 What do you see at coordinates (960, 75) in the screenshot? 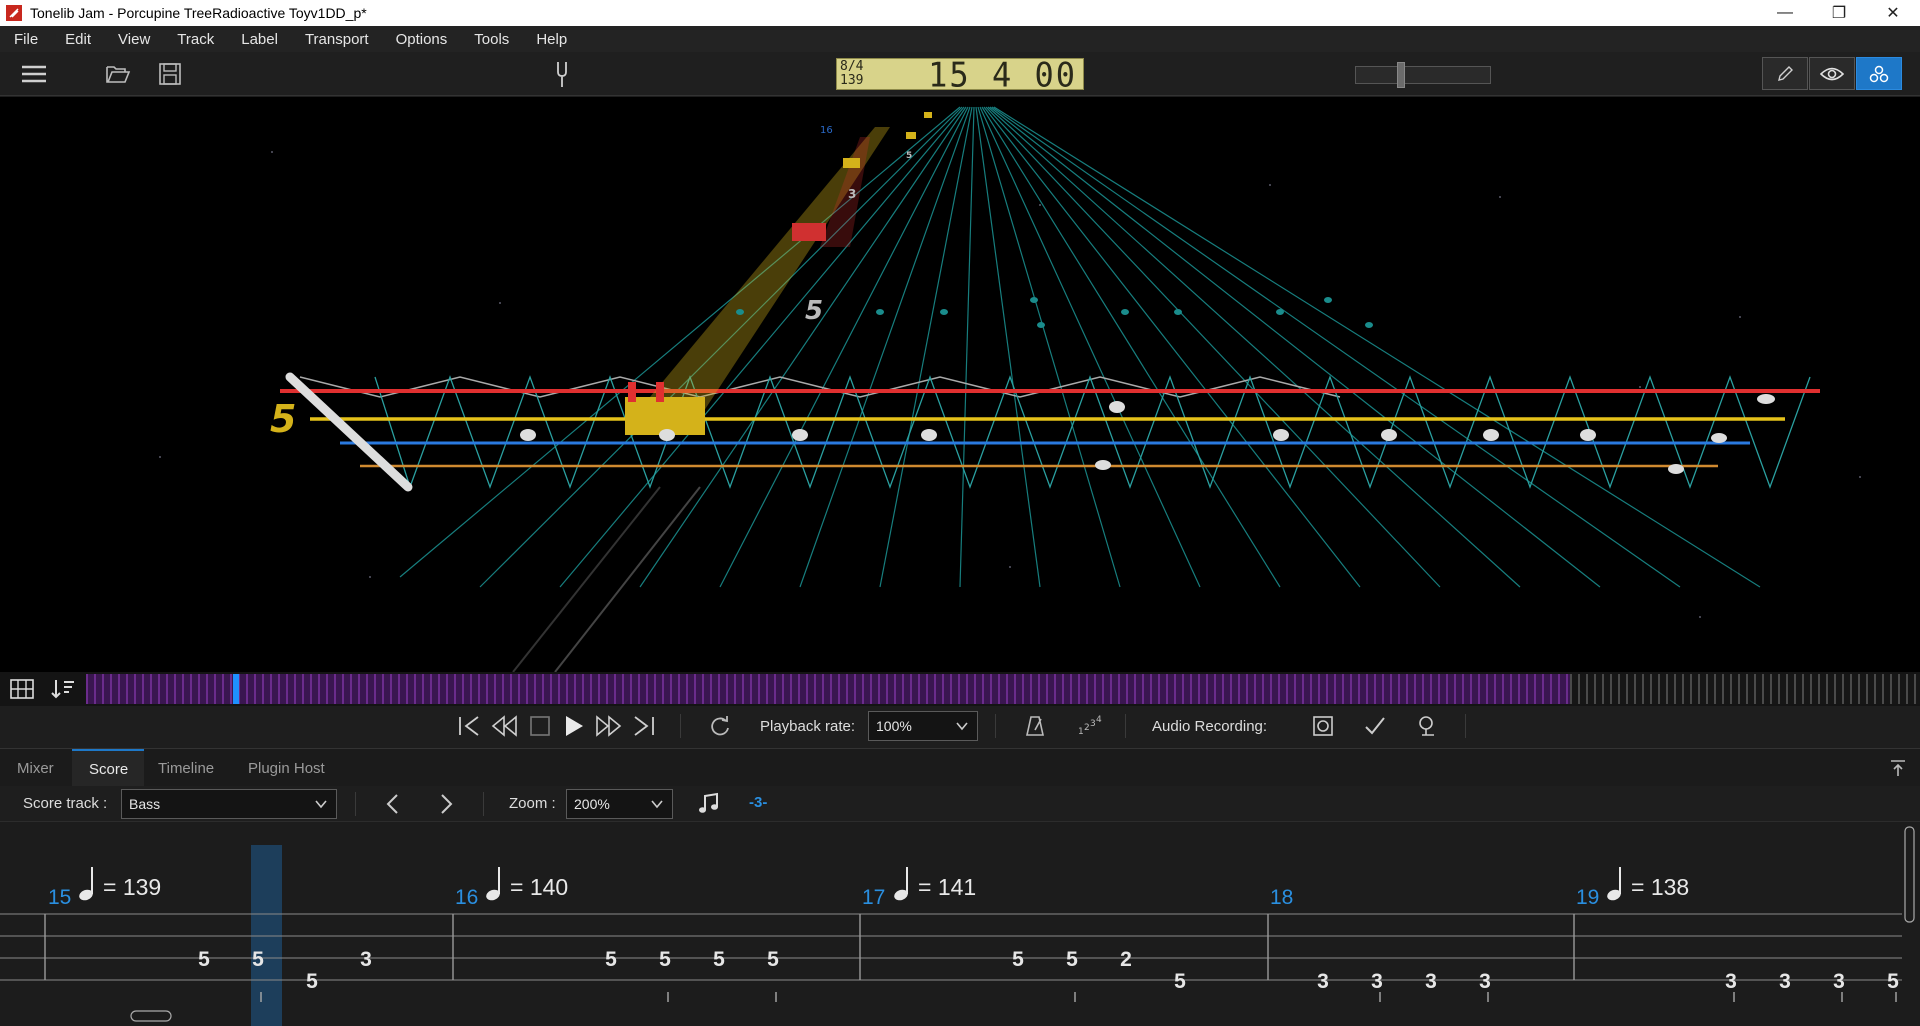
I see `position-display: 8/4 139 15 4 00` at bounding box center [960, 75].